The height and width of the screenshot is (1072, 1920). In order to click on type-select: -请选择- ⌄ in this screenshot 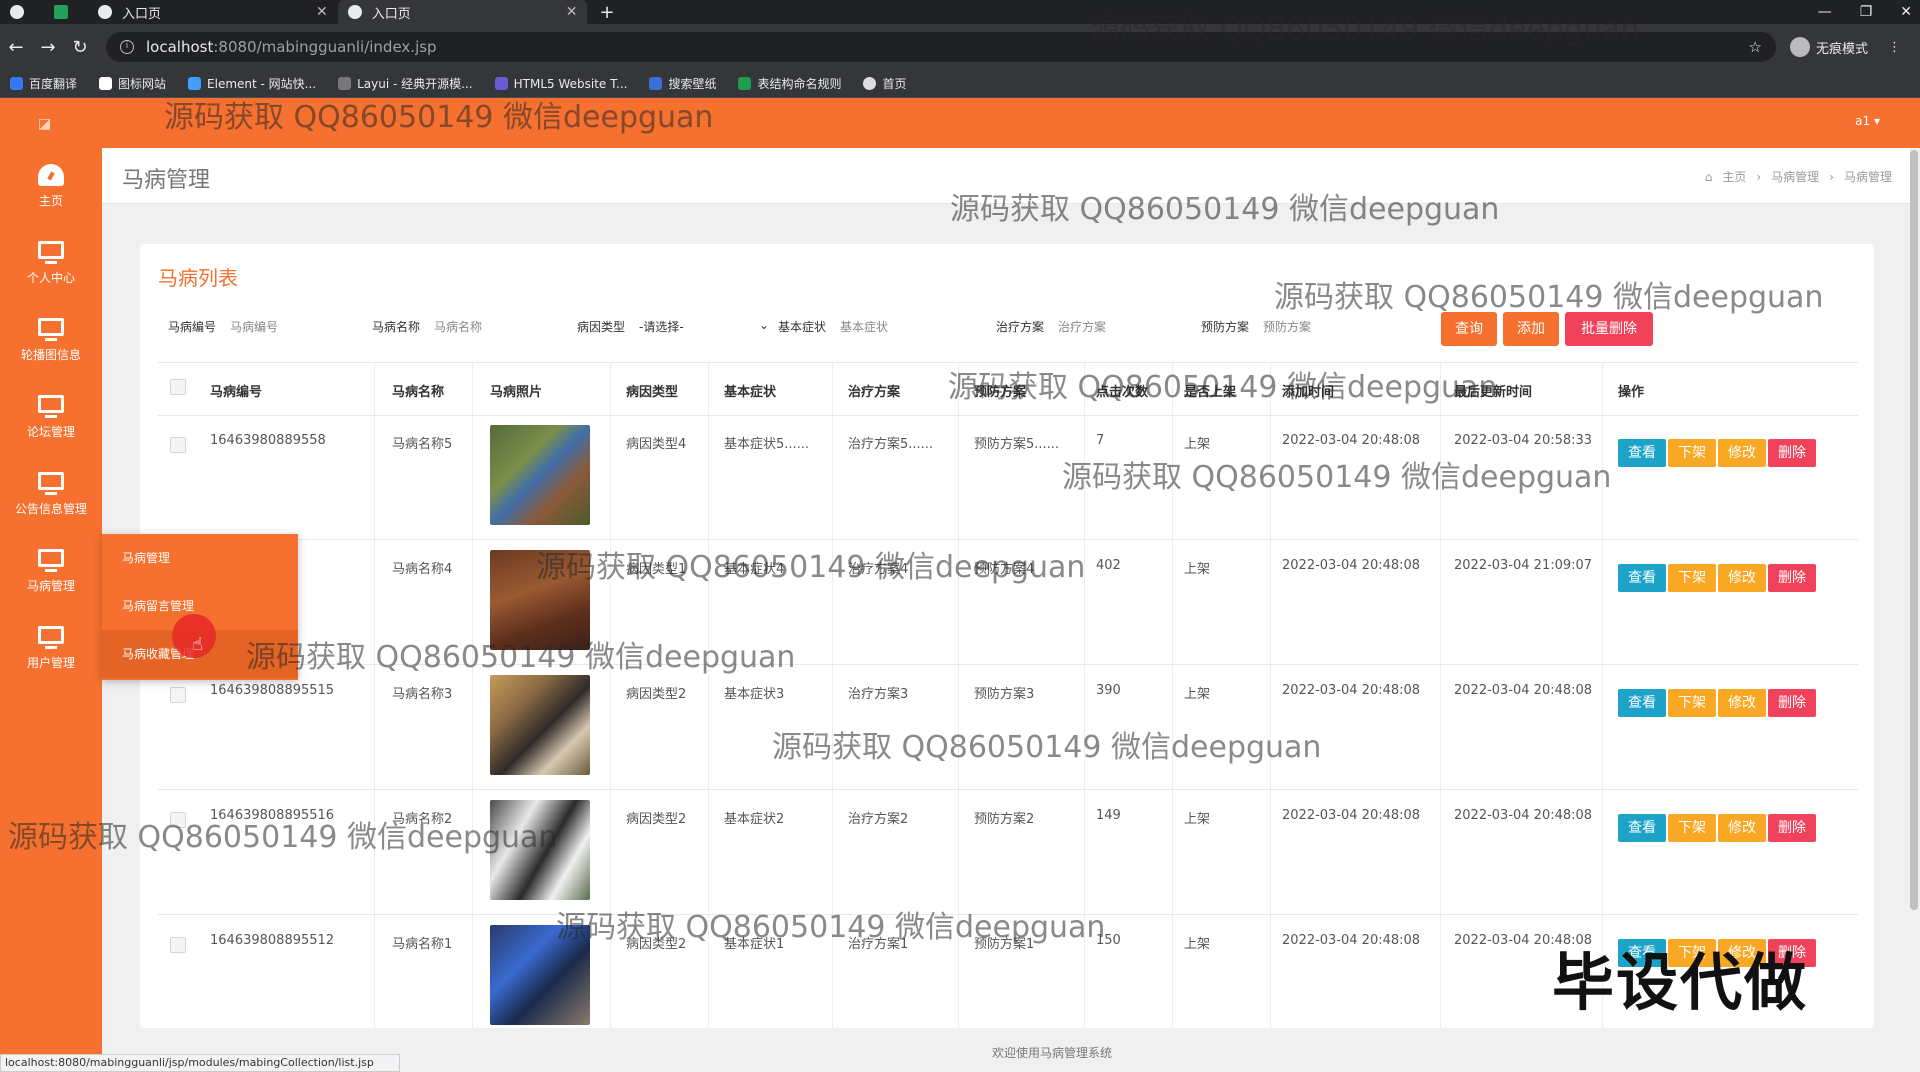, I will do `click(704, 326)`.